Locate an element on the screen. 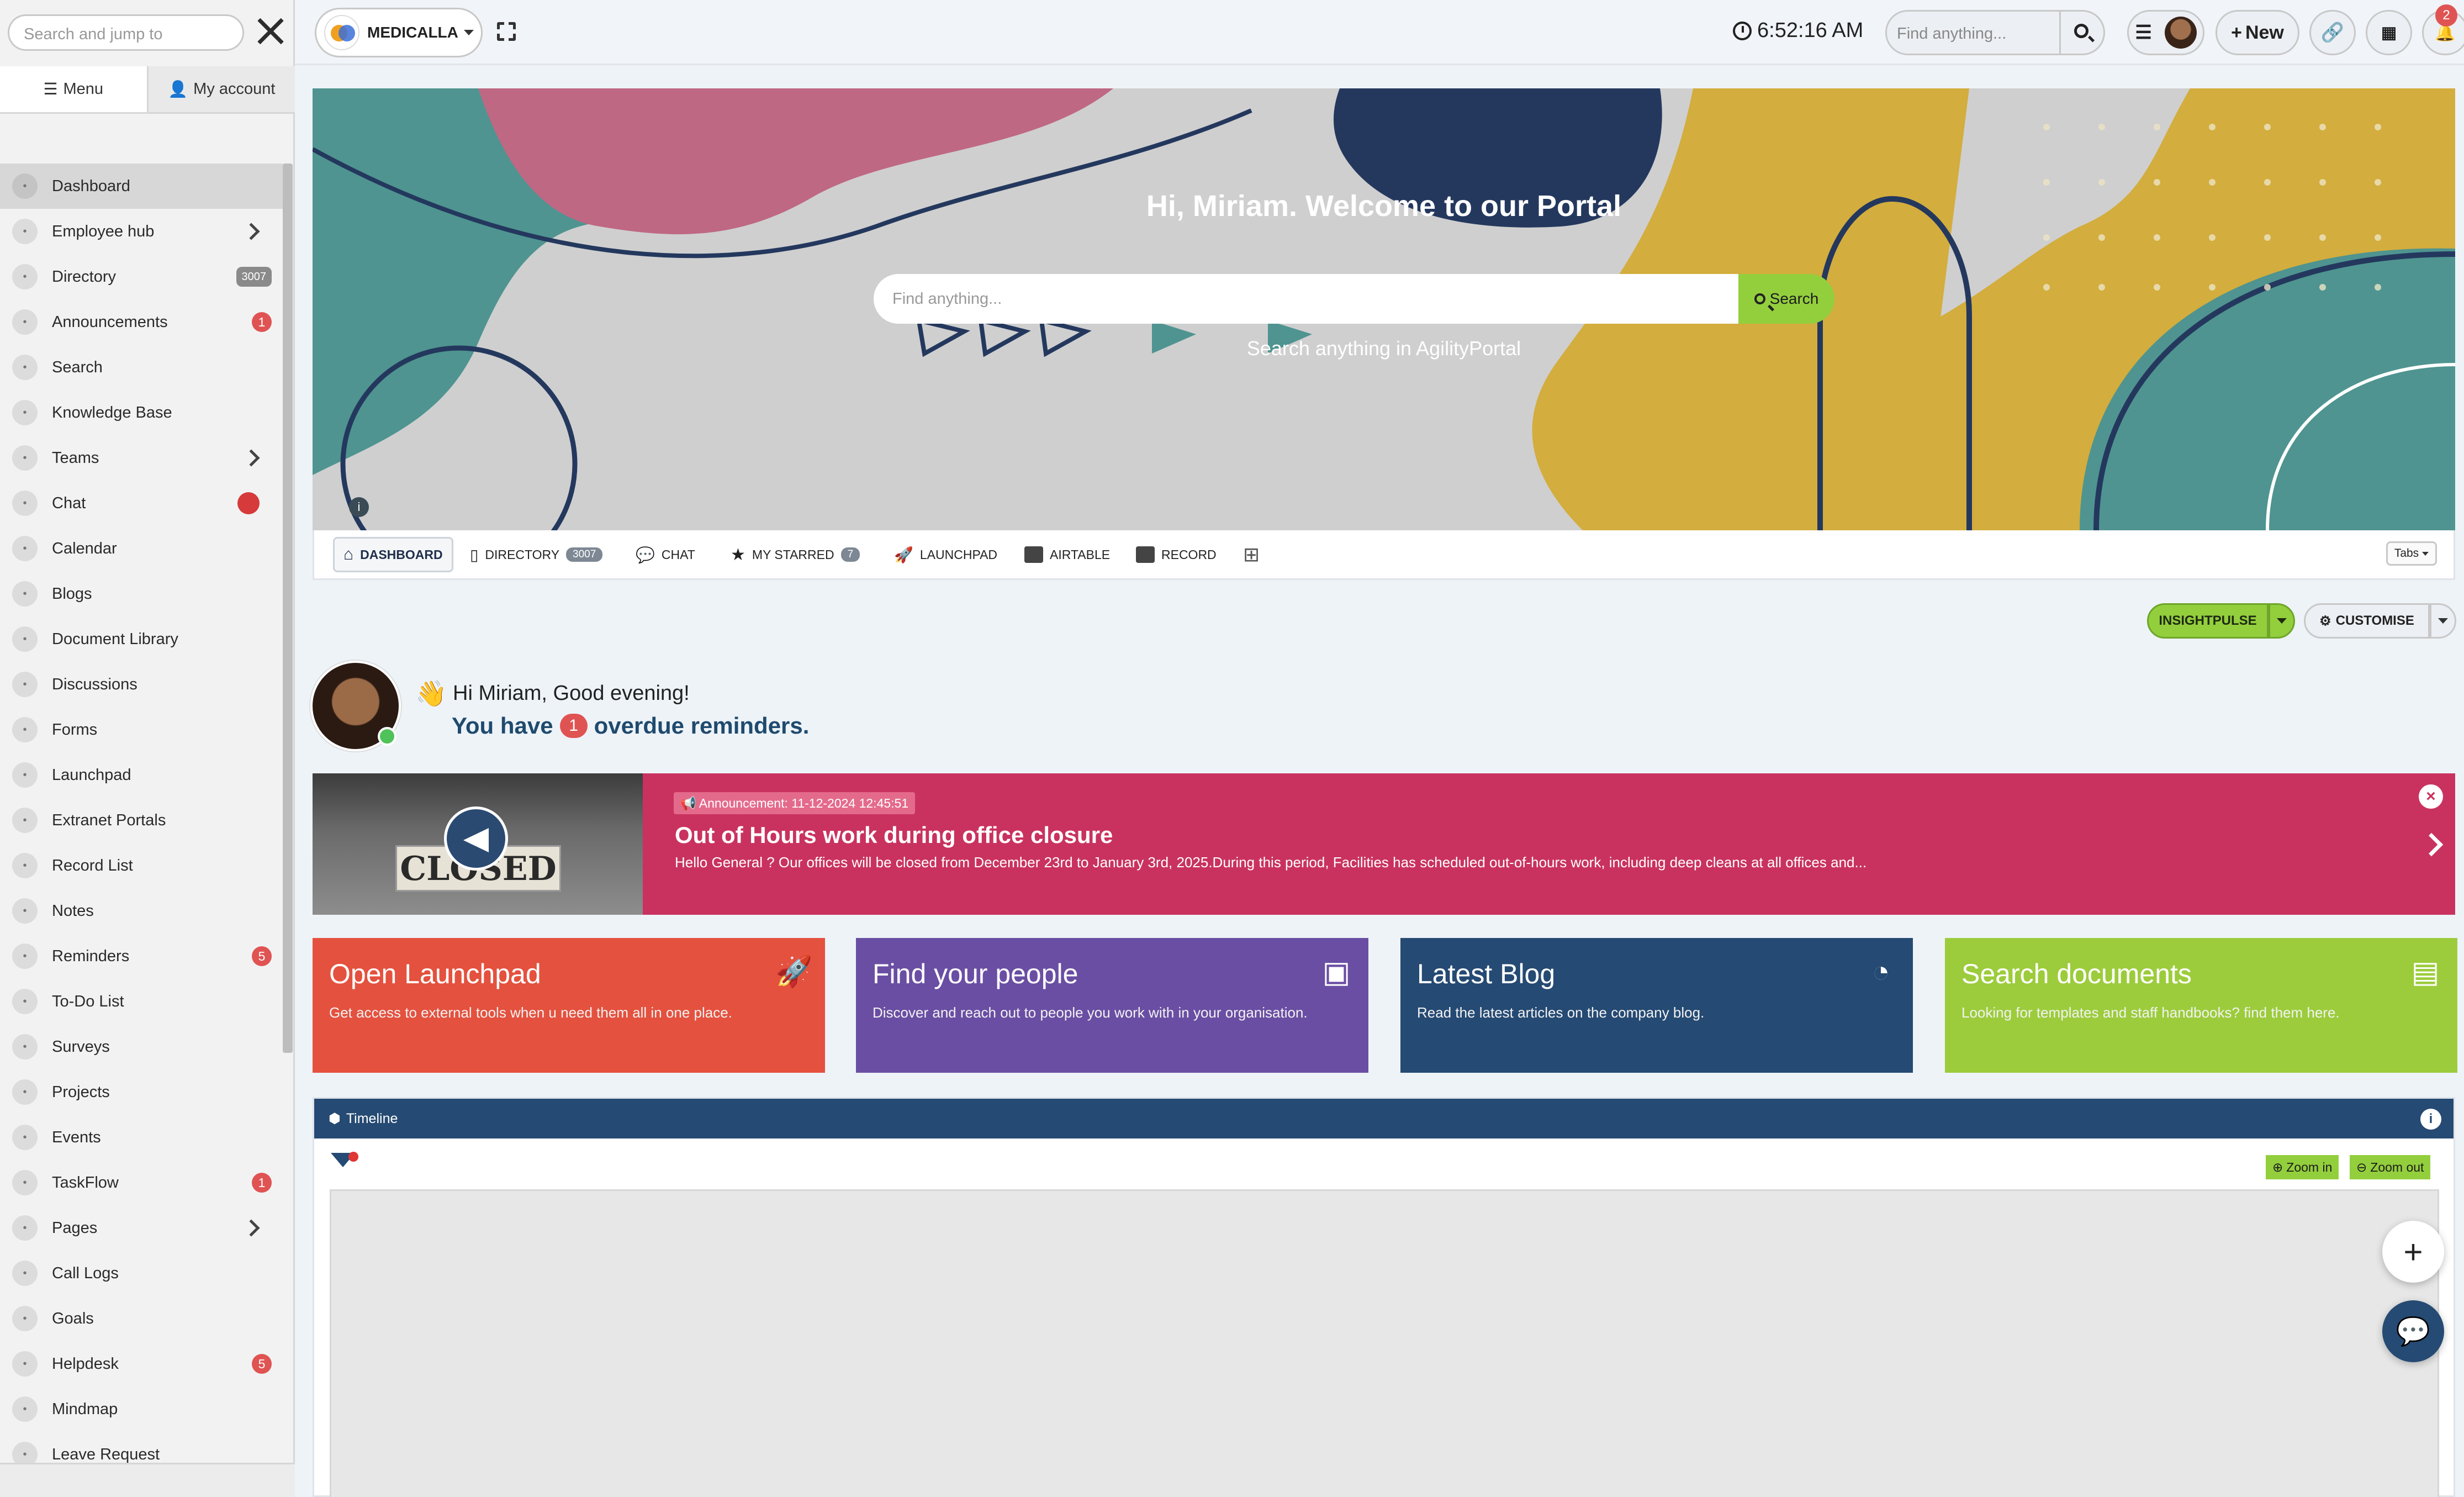  tab-launchpad: 🚀 LAUNCHPAD is located at coordinates (945, 554).